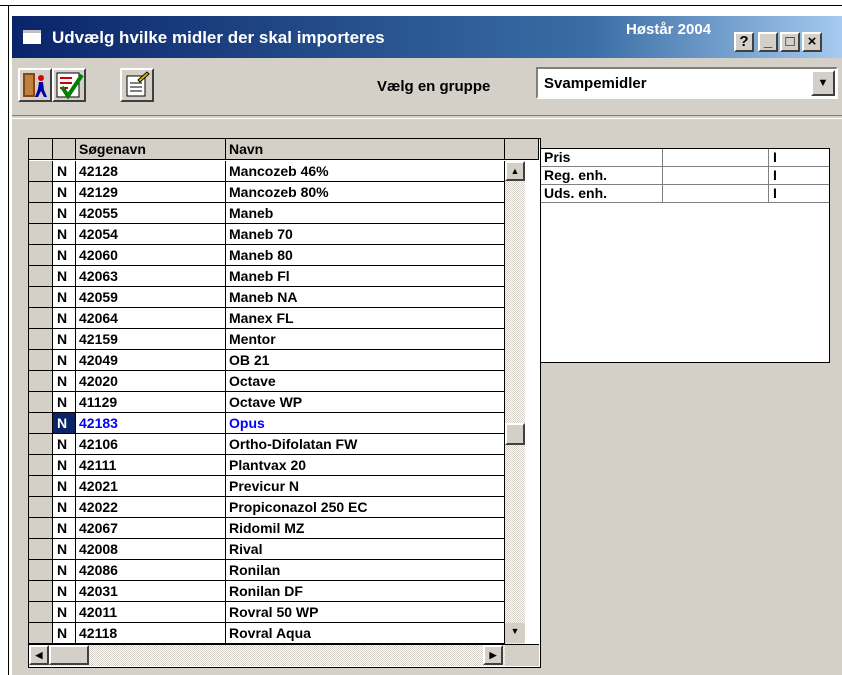 This screenshot has width=842, height=675. I want to click on horizontal-scroll-thumb, so click(69, 655).